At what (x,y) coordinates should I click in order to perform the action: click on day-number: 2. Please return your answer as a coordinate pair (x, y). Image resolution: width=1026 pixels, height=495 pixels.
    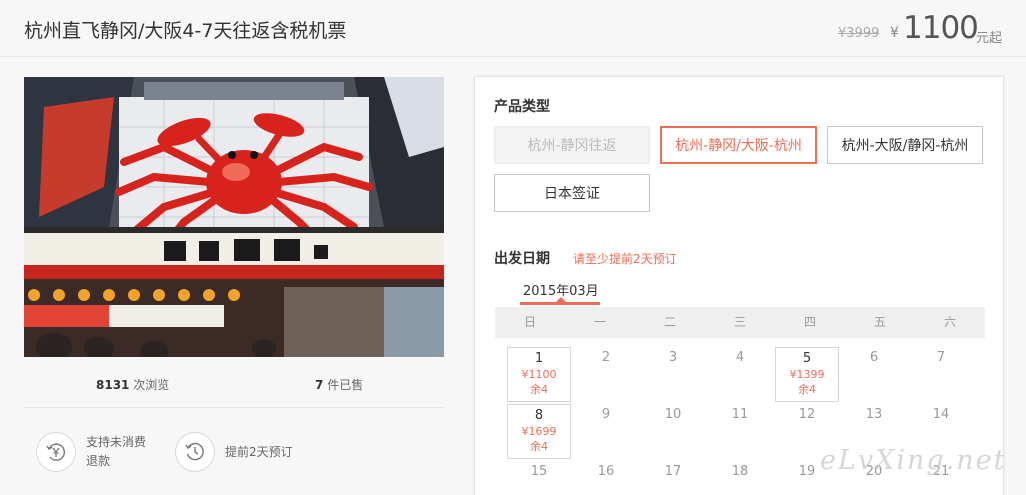
    Looking at the image, I should click on (606, 357).